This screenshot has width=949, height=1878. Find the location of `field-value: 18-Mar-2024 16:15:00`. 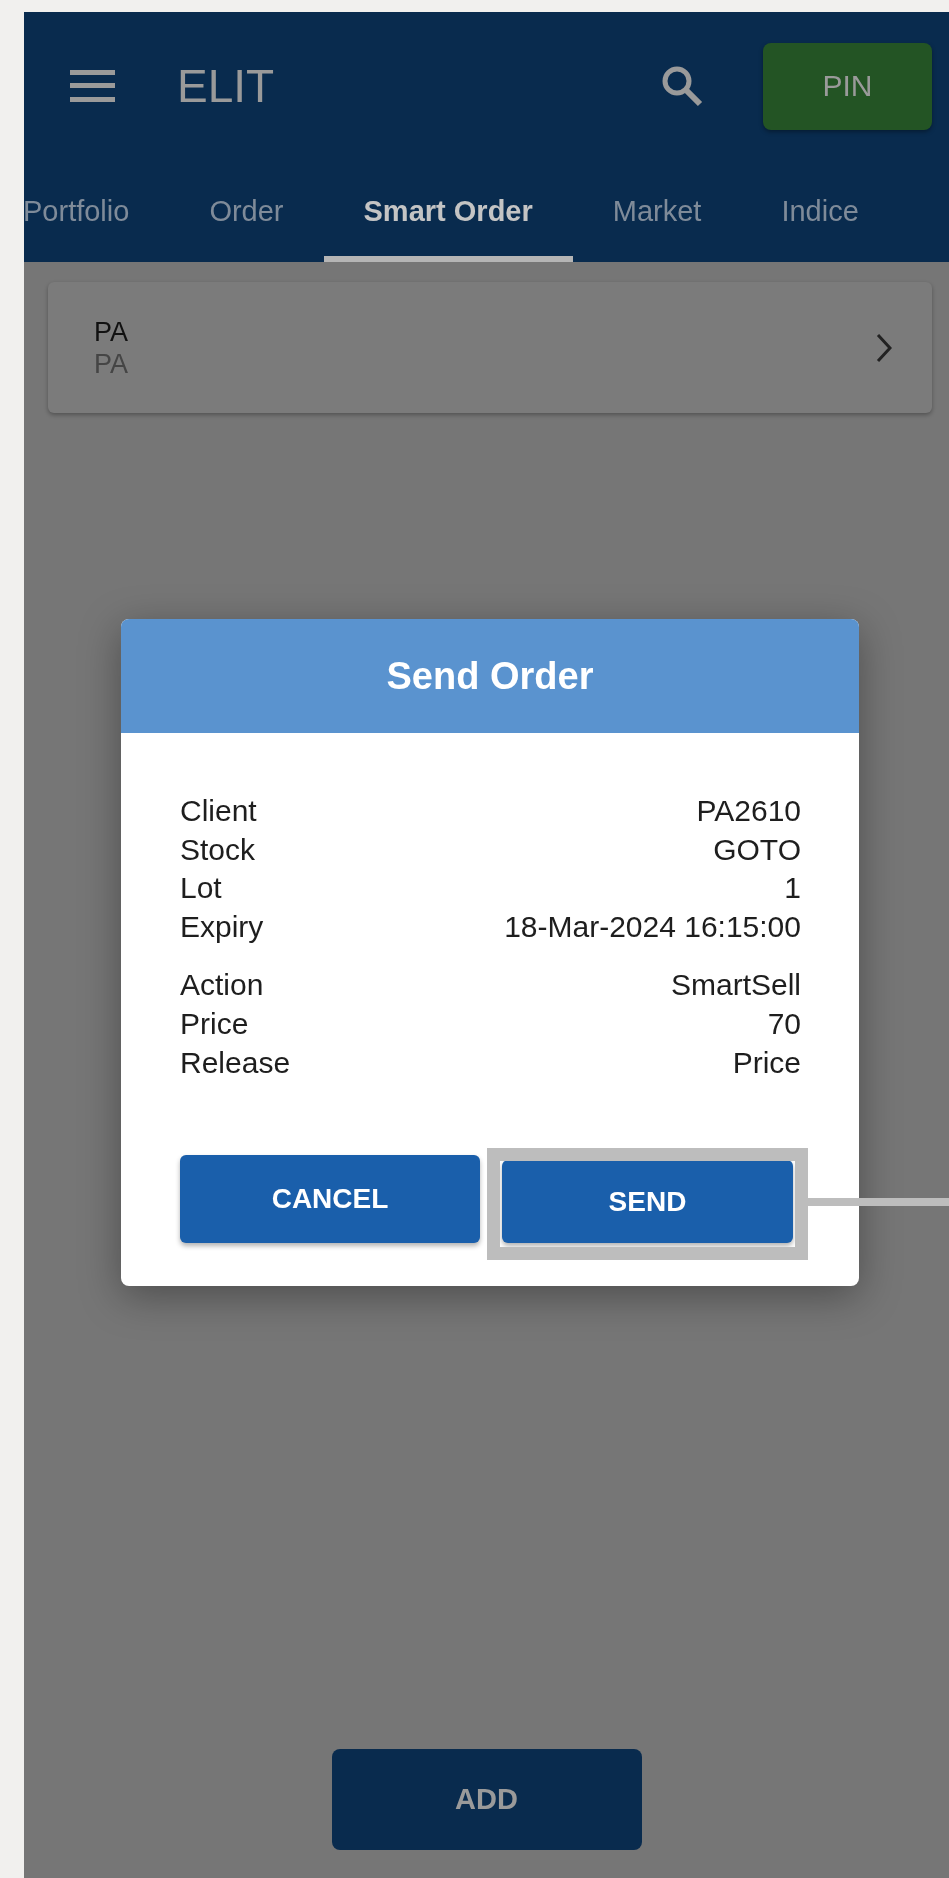

field-value: 18-Mar-2024 16:15:00 is located at coordinates (652, 926).